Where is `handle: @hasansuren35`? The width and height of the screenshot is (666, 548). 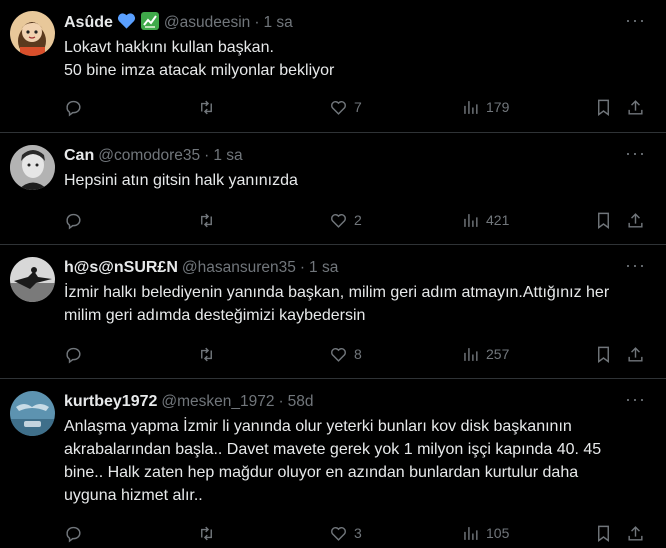 handle: @hasansuren35 is located at coordinates (239, 268).